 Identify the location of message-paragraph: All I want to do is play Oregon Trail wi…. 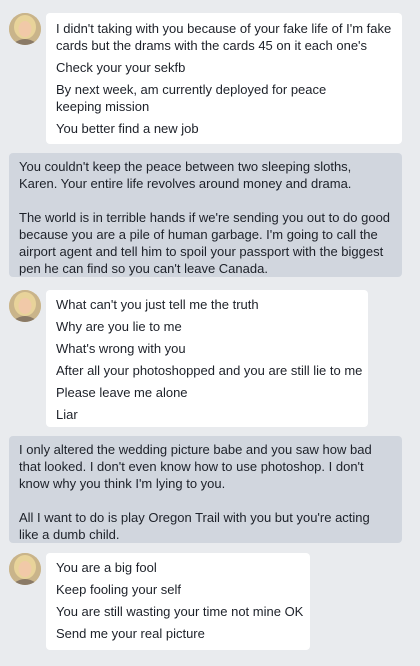
(194, 526).